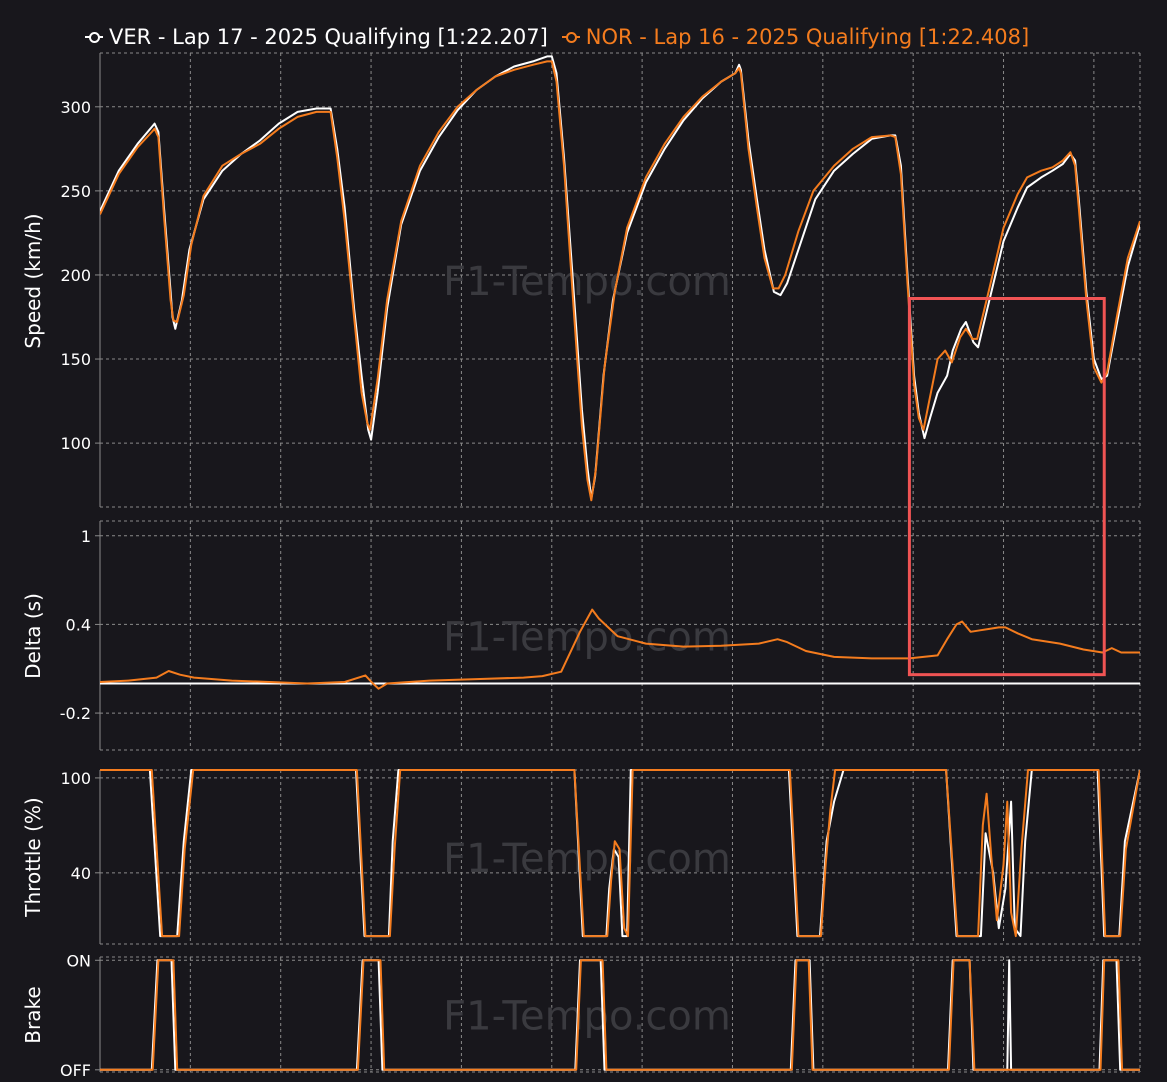  What do you see at coordinates (78, 624) in the screenshot?
I see `y-tick-label: 0.4` at bounding box center [78, 624].